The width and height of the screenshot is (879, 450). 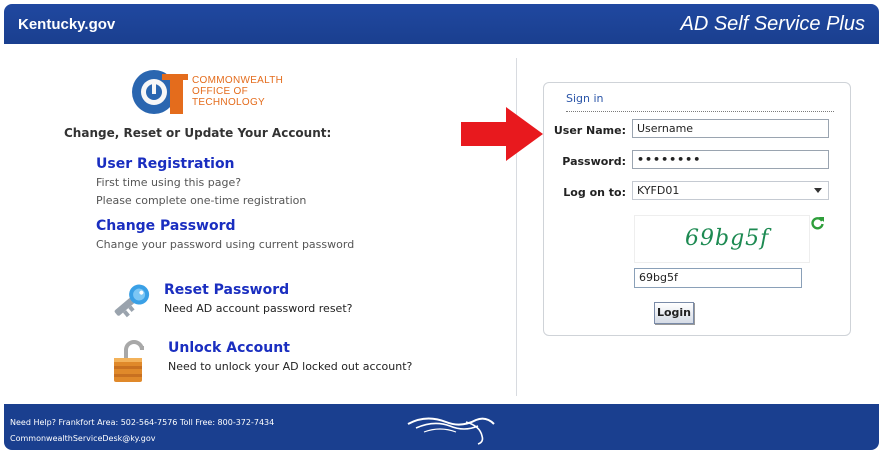 I want to click on cot-logo: COMMONWEALTH OFFICE OF TECHNOLOGY, so click(x=212, y=94).